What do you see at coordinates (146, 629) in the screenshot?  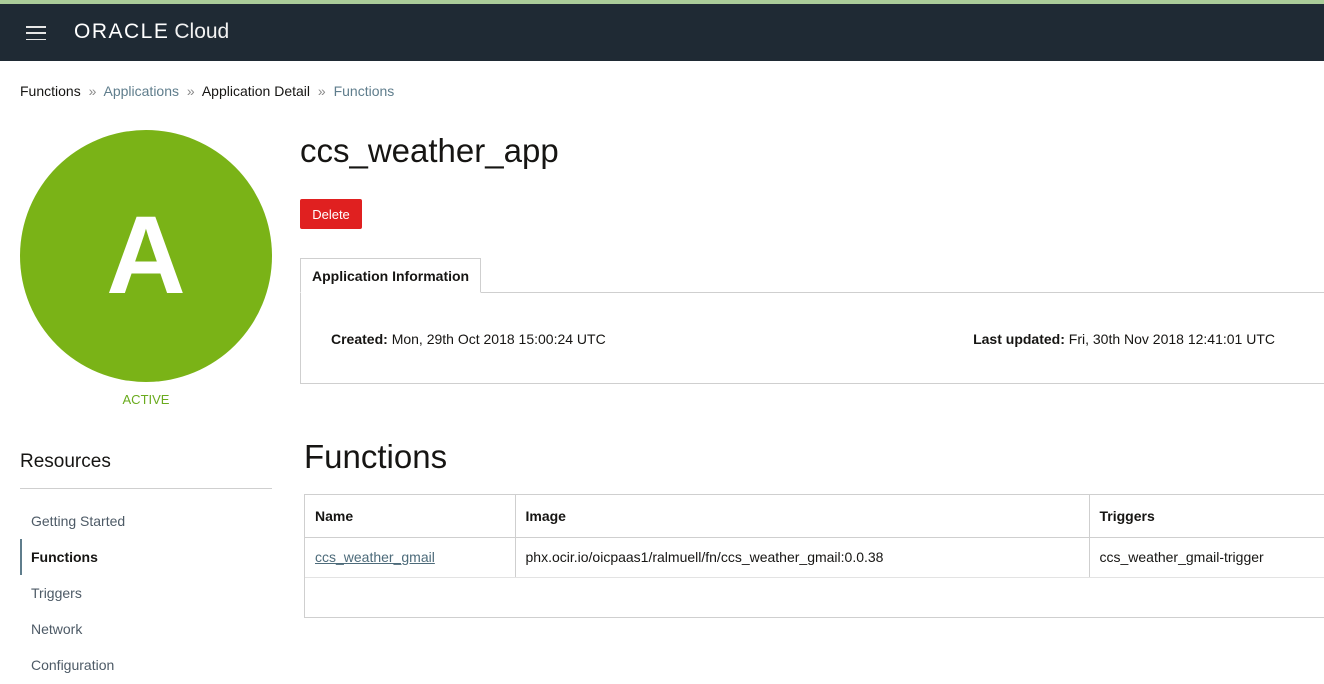 I see `resource-item-network: Network` at bounding box center [146, 629].